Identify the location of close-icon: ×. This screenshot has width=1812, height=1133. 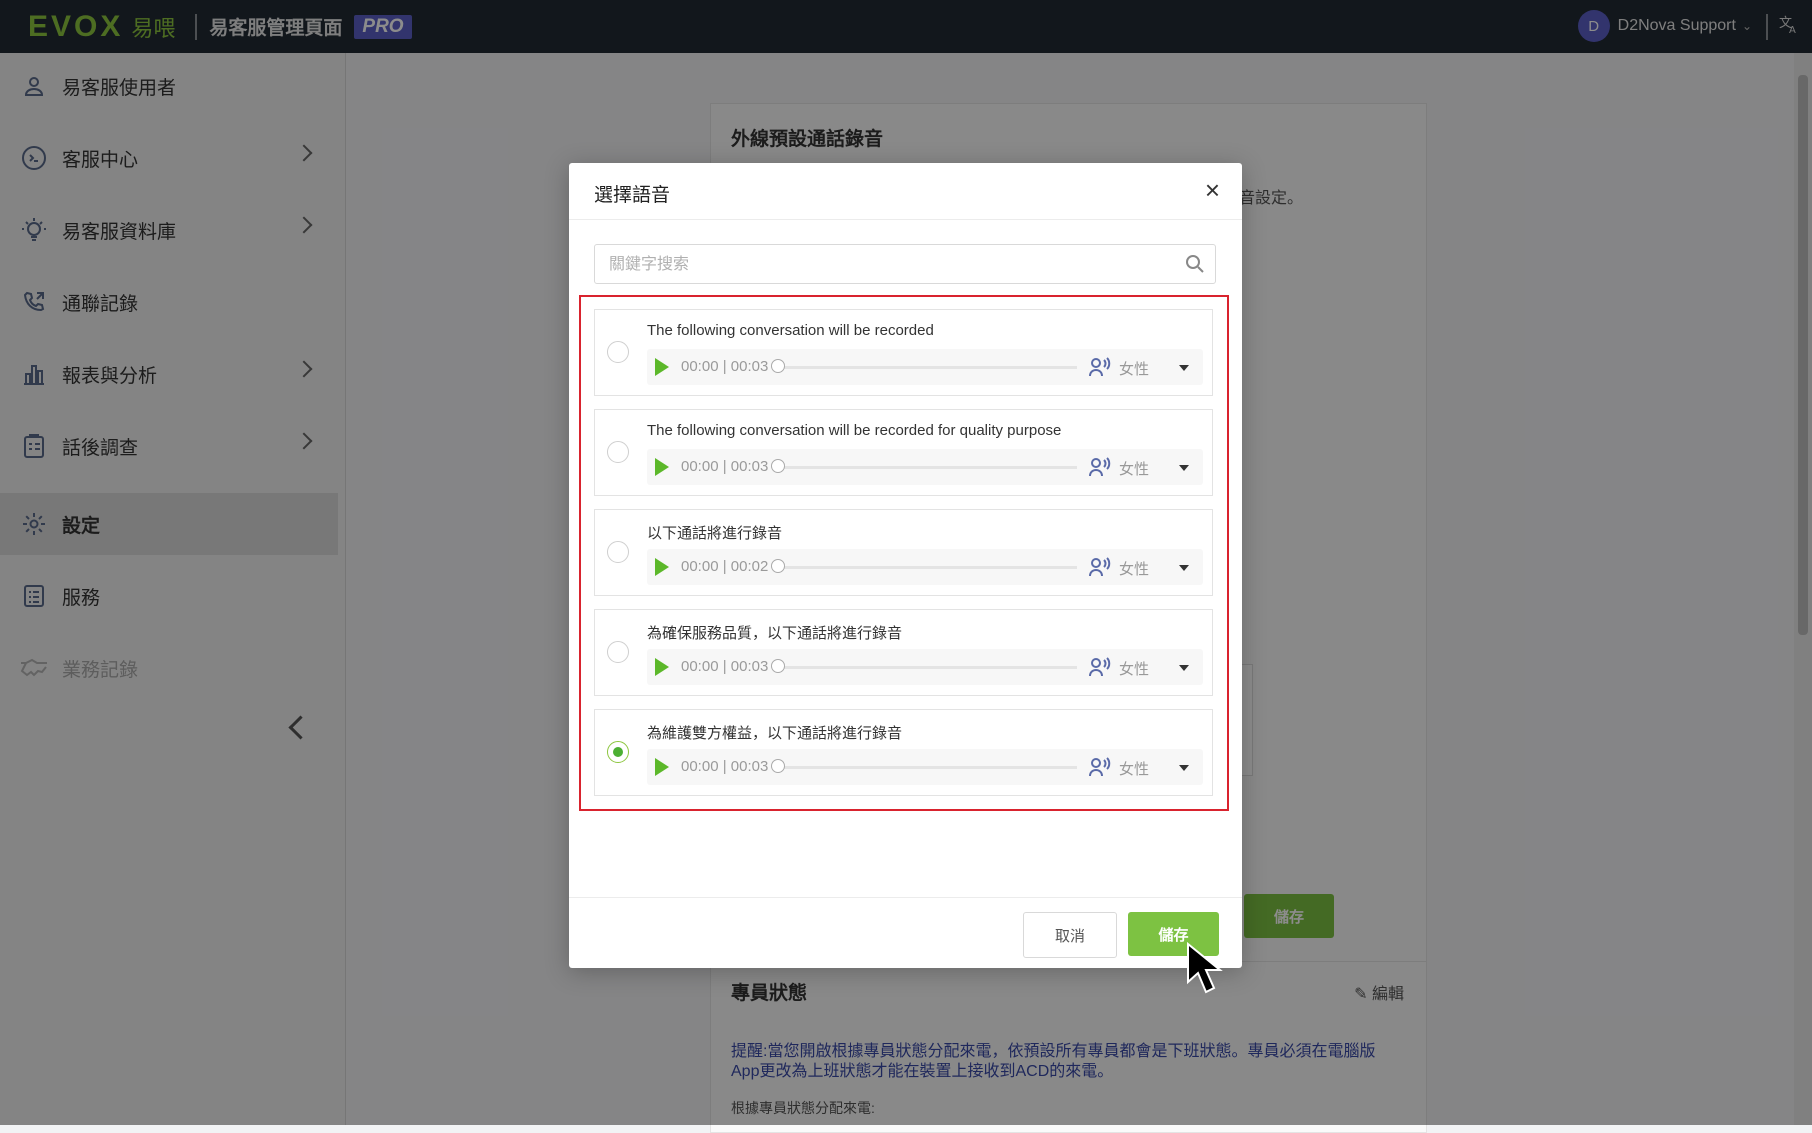
(1212, 190).